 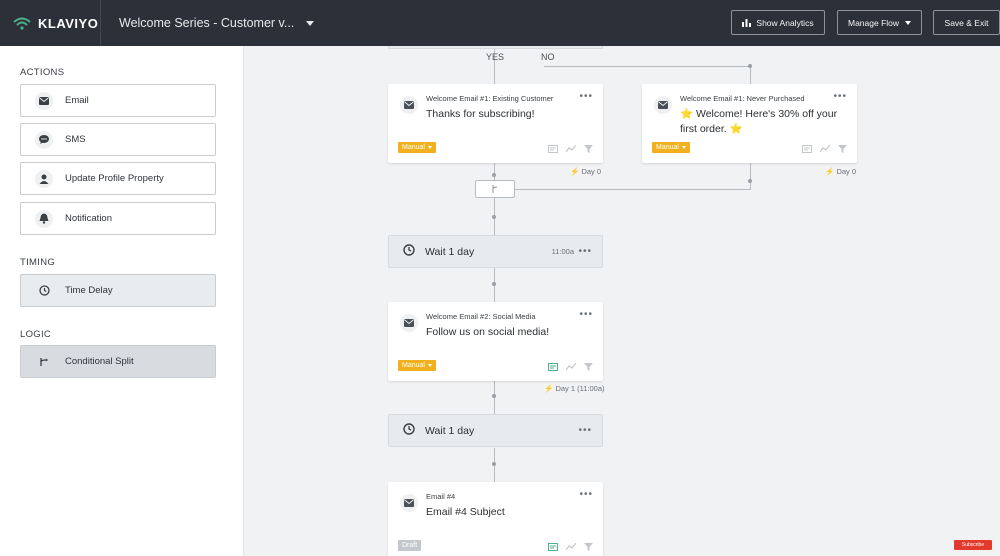 I want to click on wait-node-1: Wait 1 day 11:00a •••, so click(x=495, y=251).